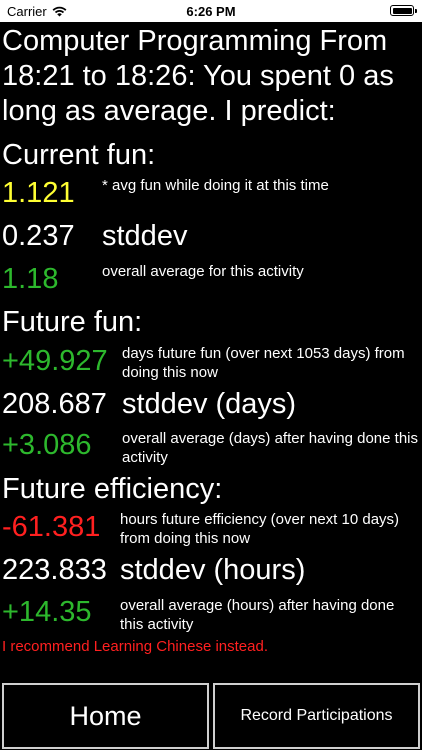 This screenshot has height=750, width=422. Describe the element at coordinates (51, 527) in the screenshot. I see `future-efficiency-value: -61.381` at that location.